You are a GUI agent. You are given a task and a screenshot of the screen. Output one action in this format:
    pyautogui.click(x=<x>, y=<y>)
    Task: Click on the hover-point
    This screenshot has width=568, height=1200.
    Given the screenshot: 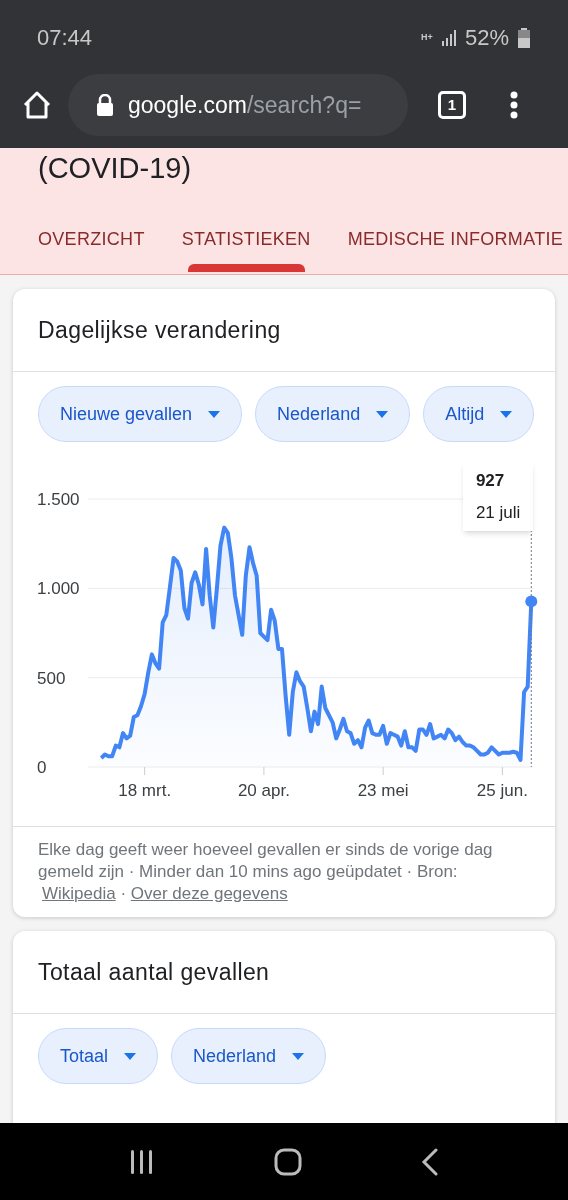 What is the action you would take?
    pyautogui.click(x=531, y=601)
    